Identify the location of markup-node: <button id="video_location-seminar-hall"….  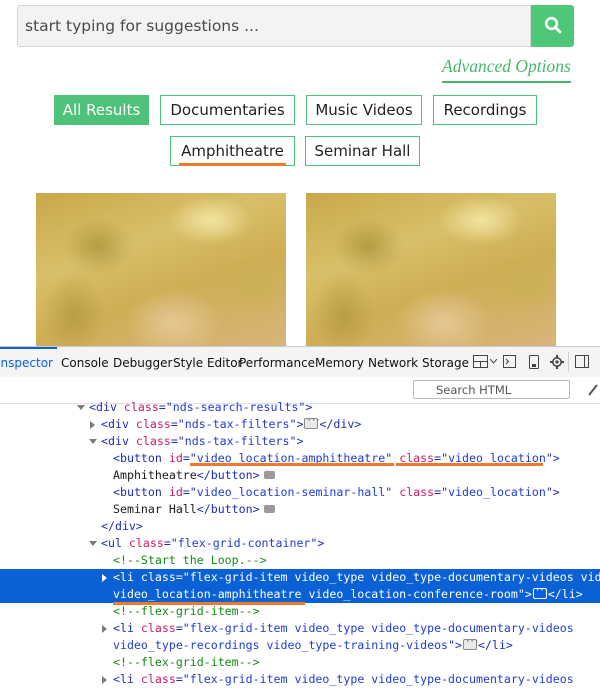
(300, 492).